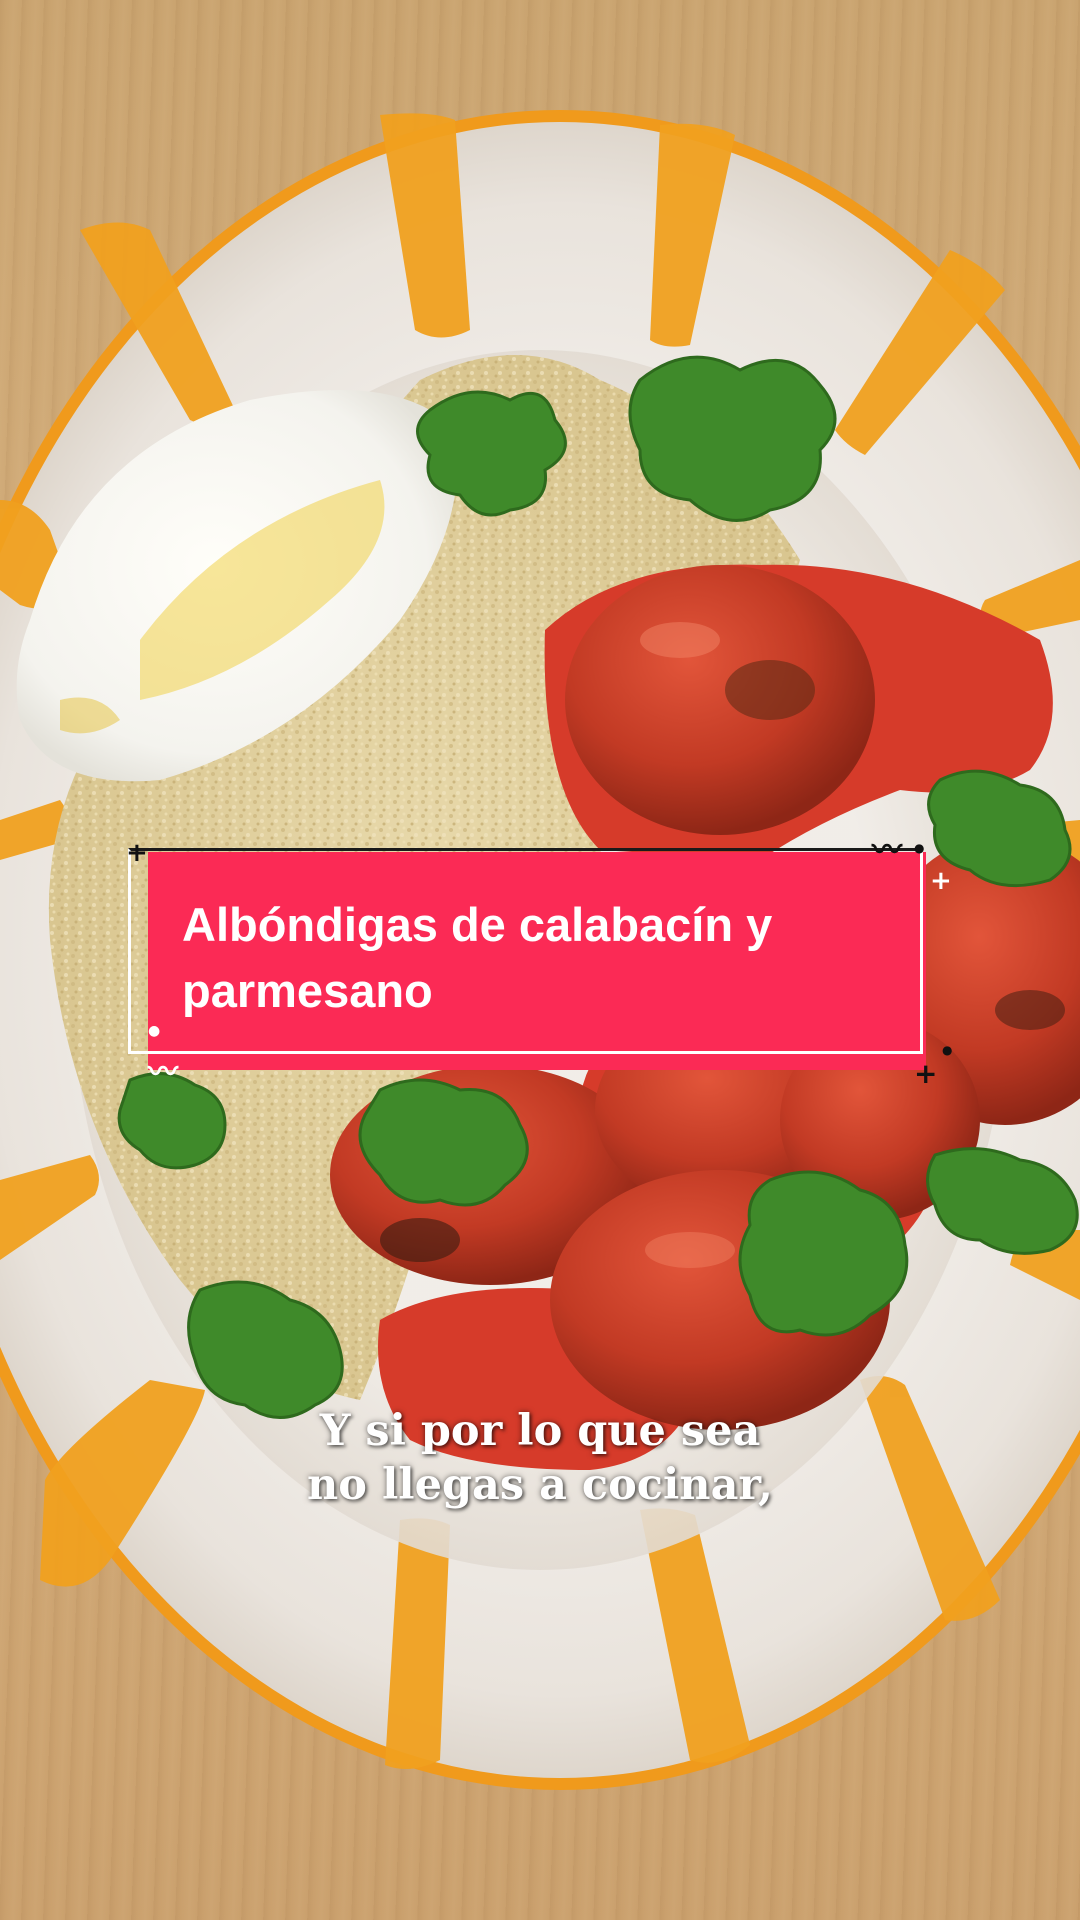  What do you see at coordinates (540, 1458) in the screenshot?
I see `subtitle-caption: Y si por lo que sea no llegas a cocinar,` at bounding box center [540, 1458].